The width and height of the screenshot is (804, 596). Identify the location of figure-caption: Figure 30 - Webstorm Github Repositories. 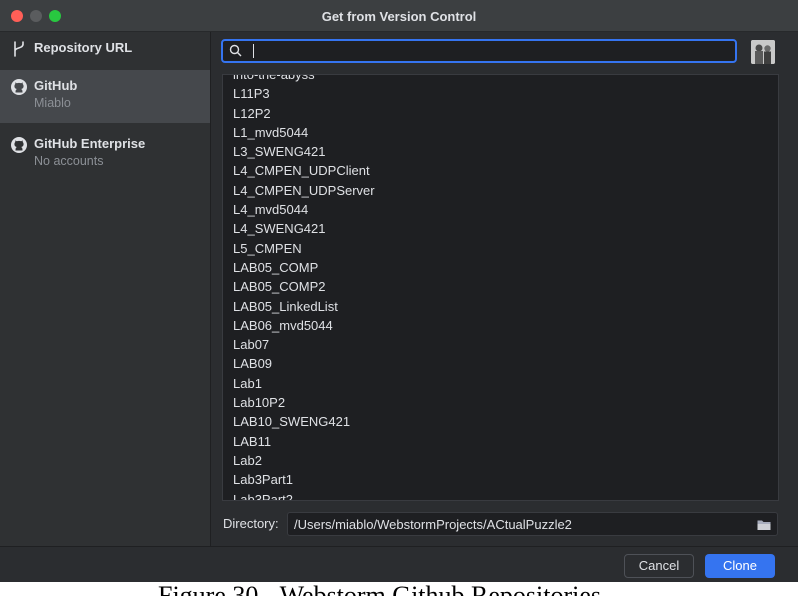
(402, 589).